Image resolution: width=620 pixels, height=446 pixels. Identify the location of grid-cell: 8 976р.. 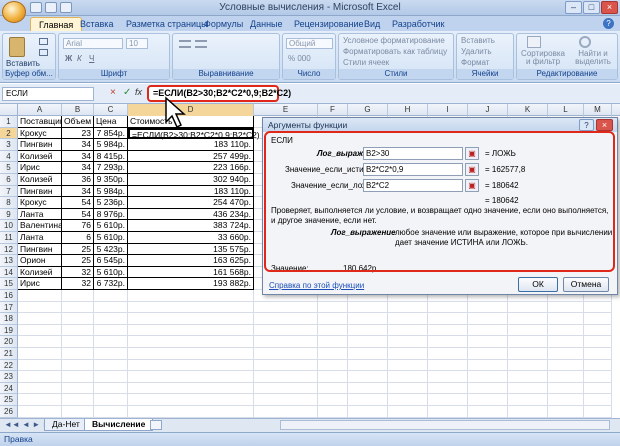
(111, 214).